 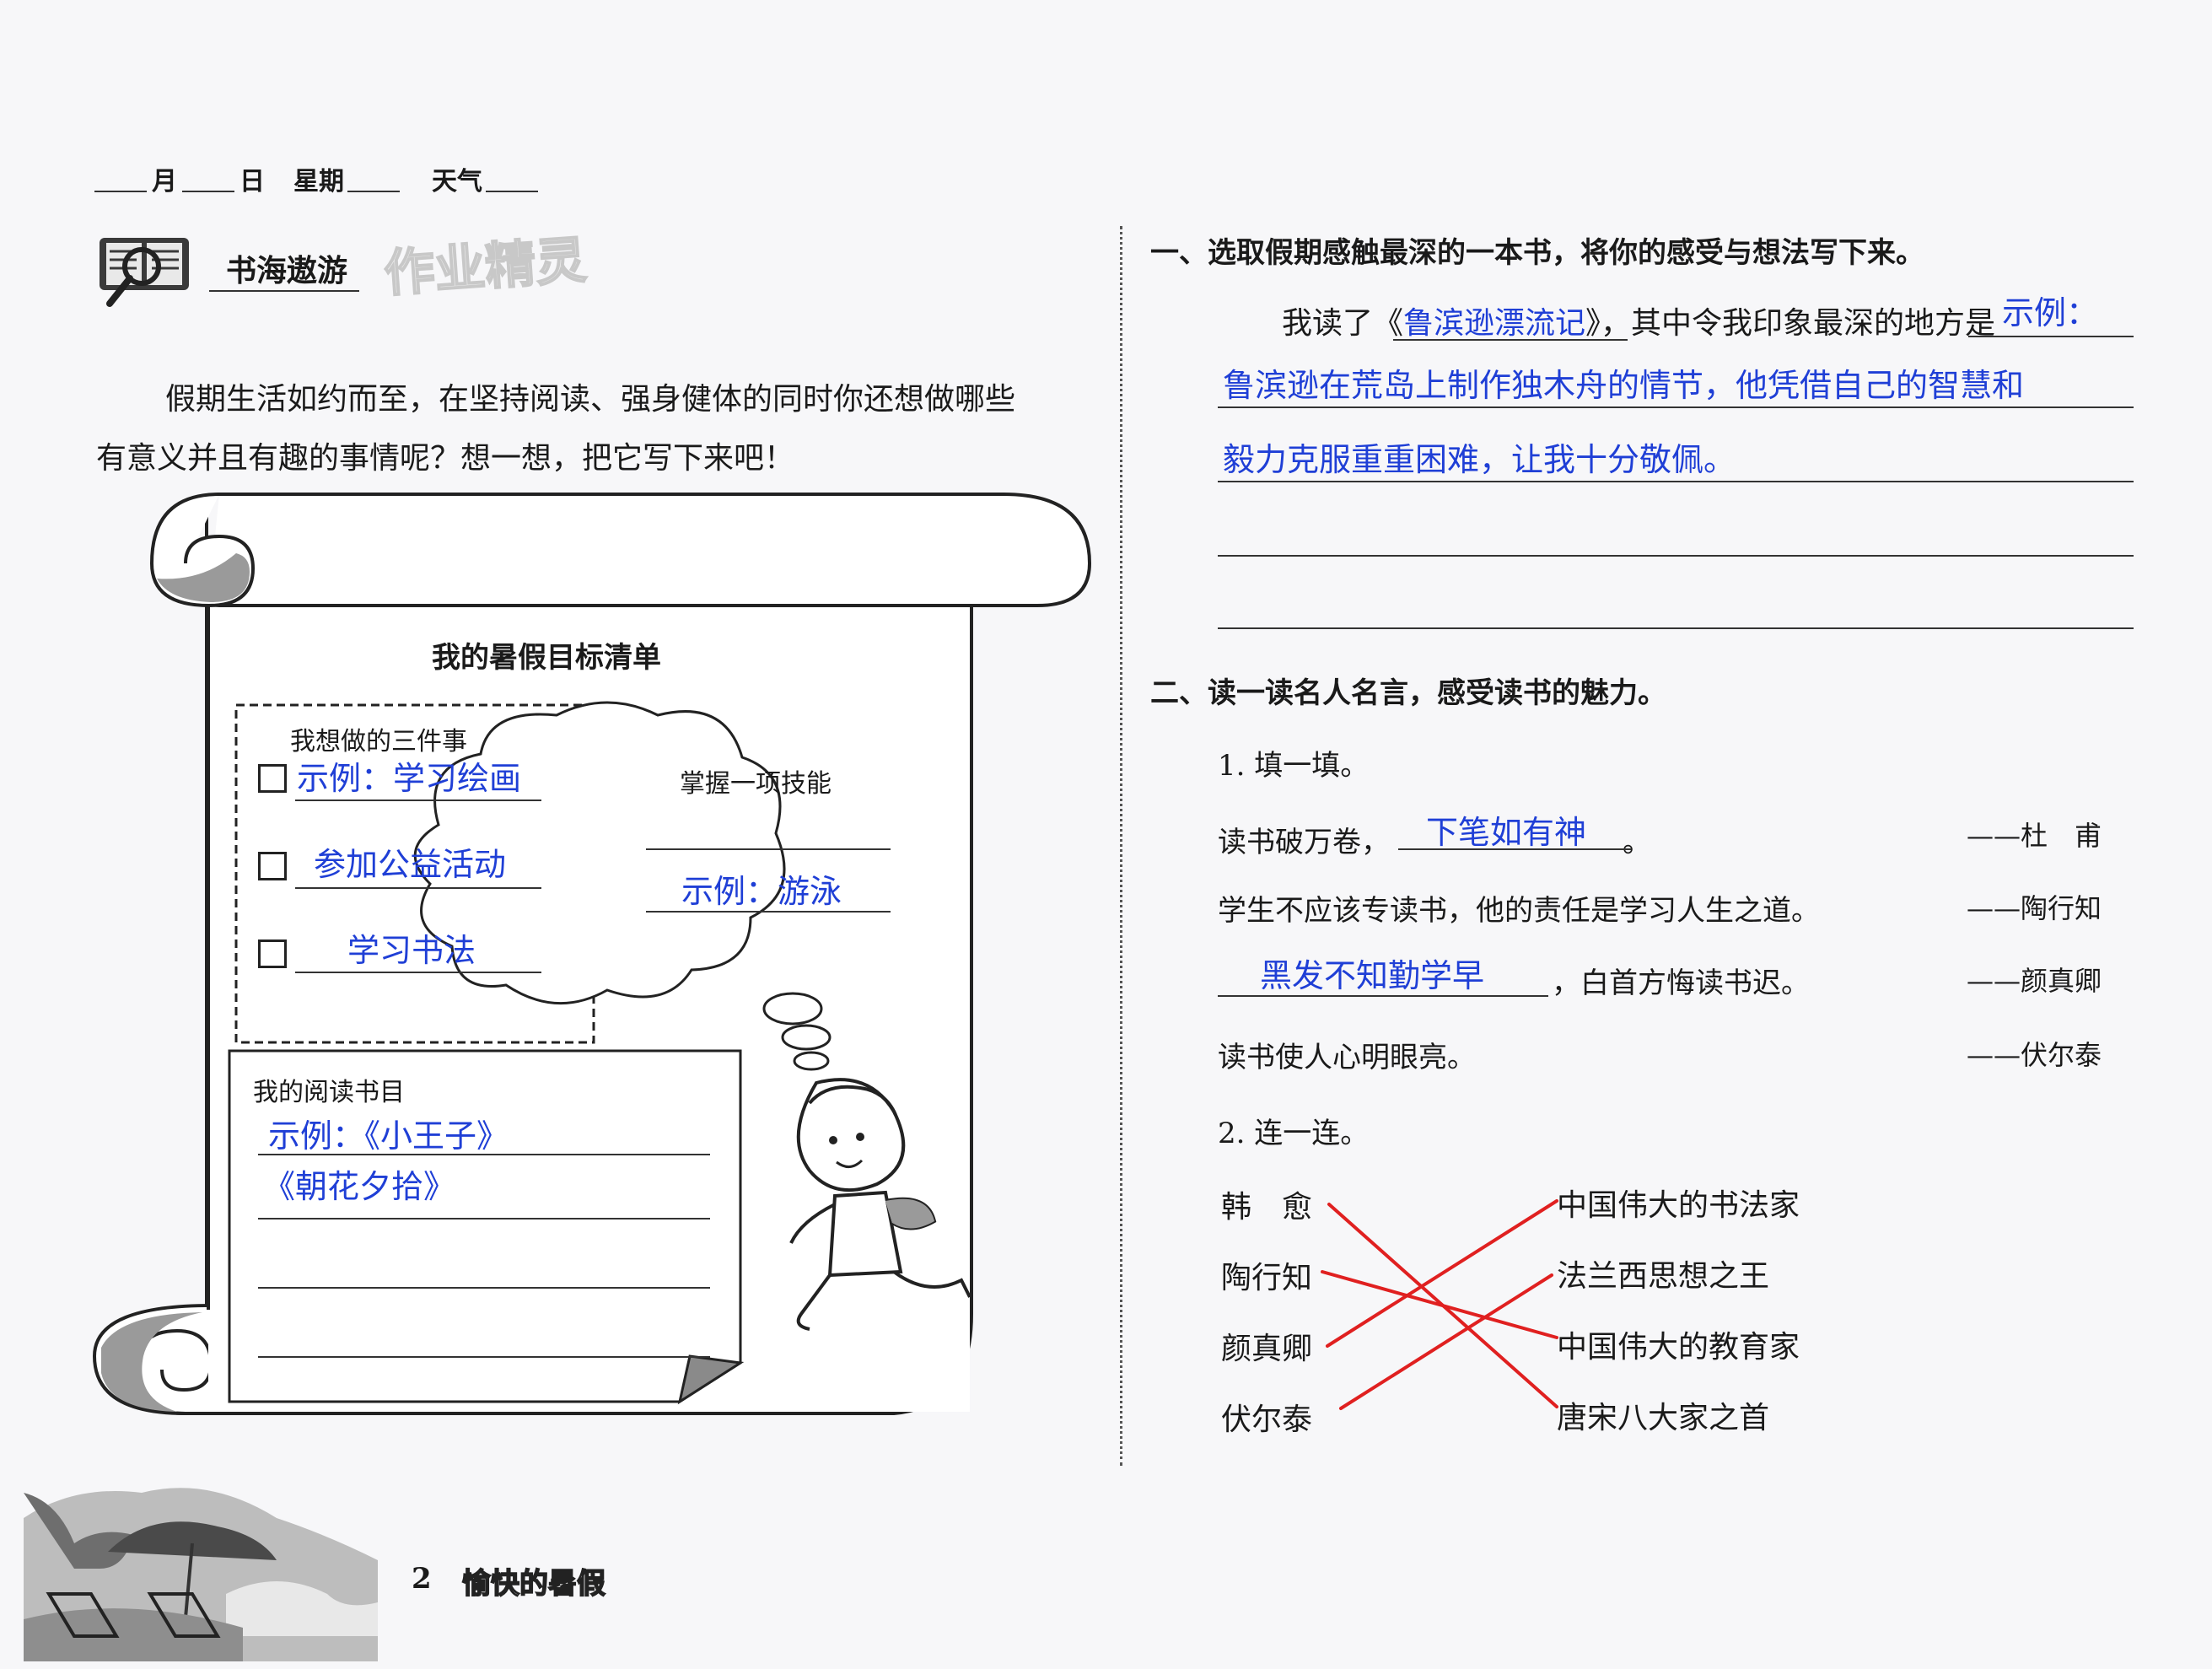 I want to click on q1-sentence: 我读了《鲁滨逊漂流记》，其中令我印象最深的地方是, so click(x=1638, y=320).